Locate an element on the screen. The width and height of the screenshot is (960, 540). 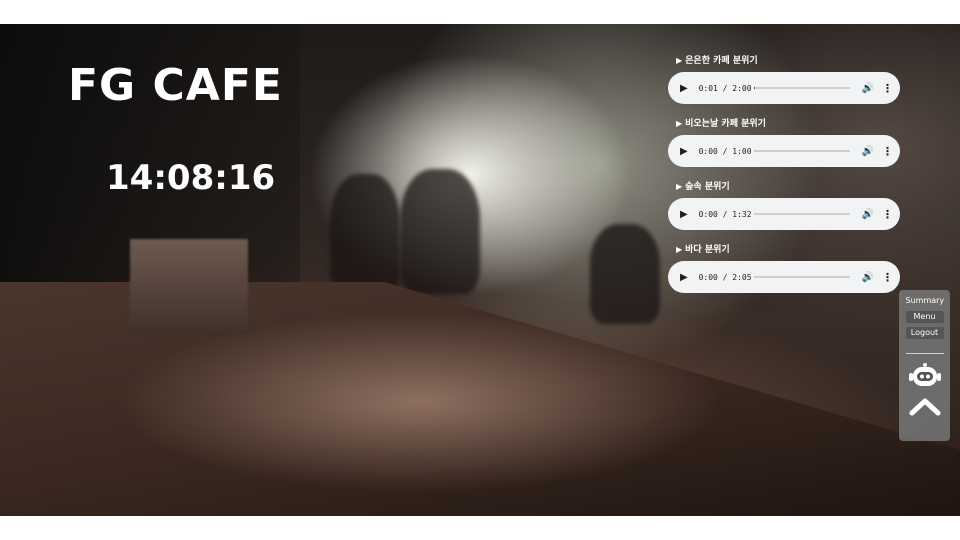
track-title: 은은한 카페 분위기 is located at coordinates (721, 61).